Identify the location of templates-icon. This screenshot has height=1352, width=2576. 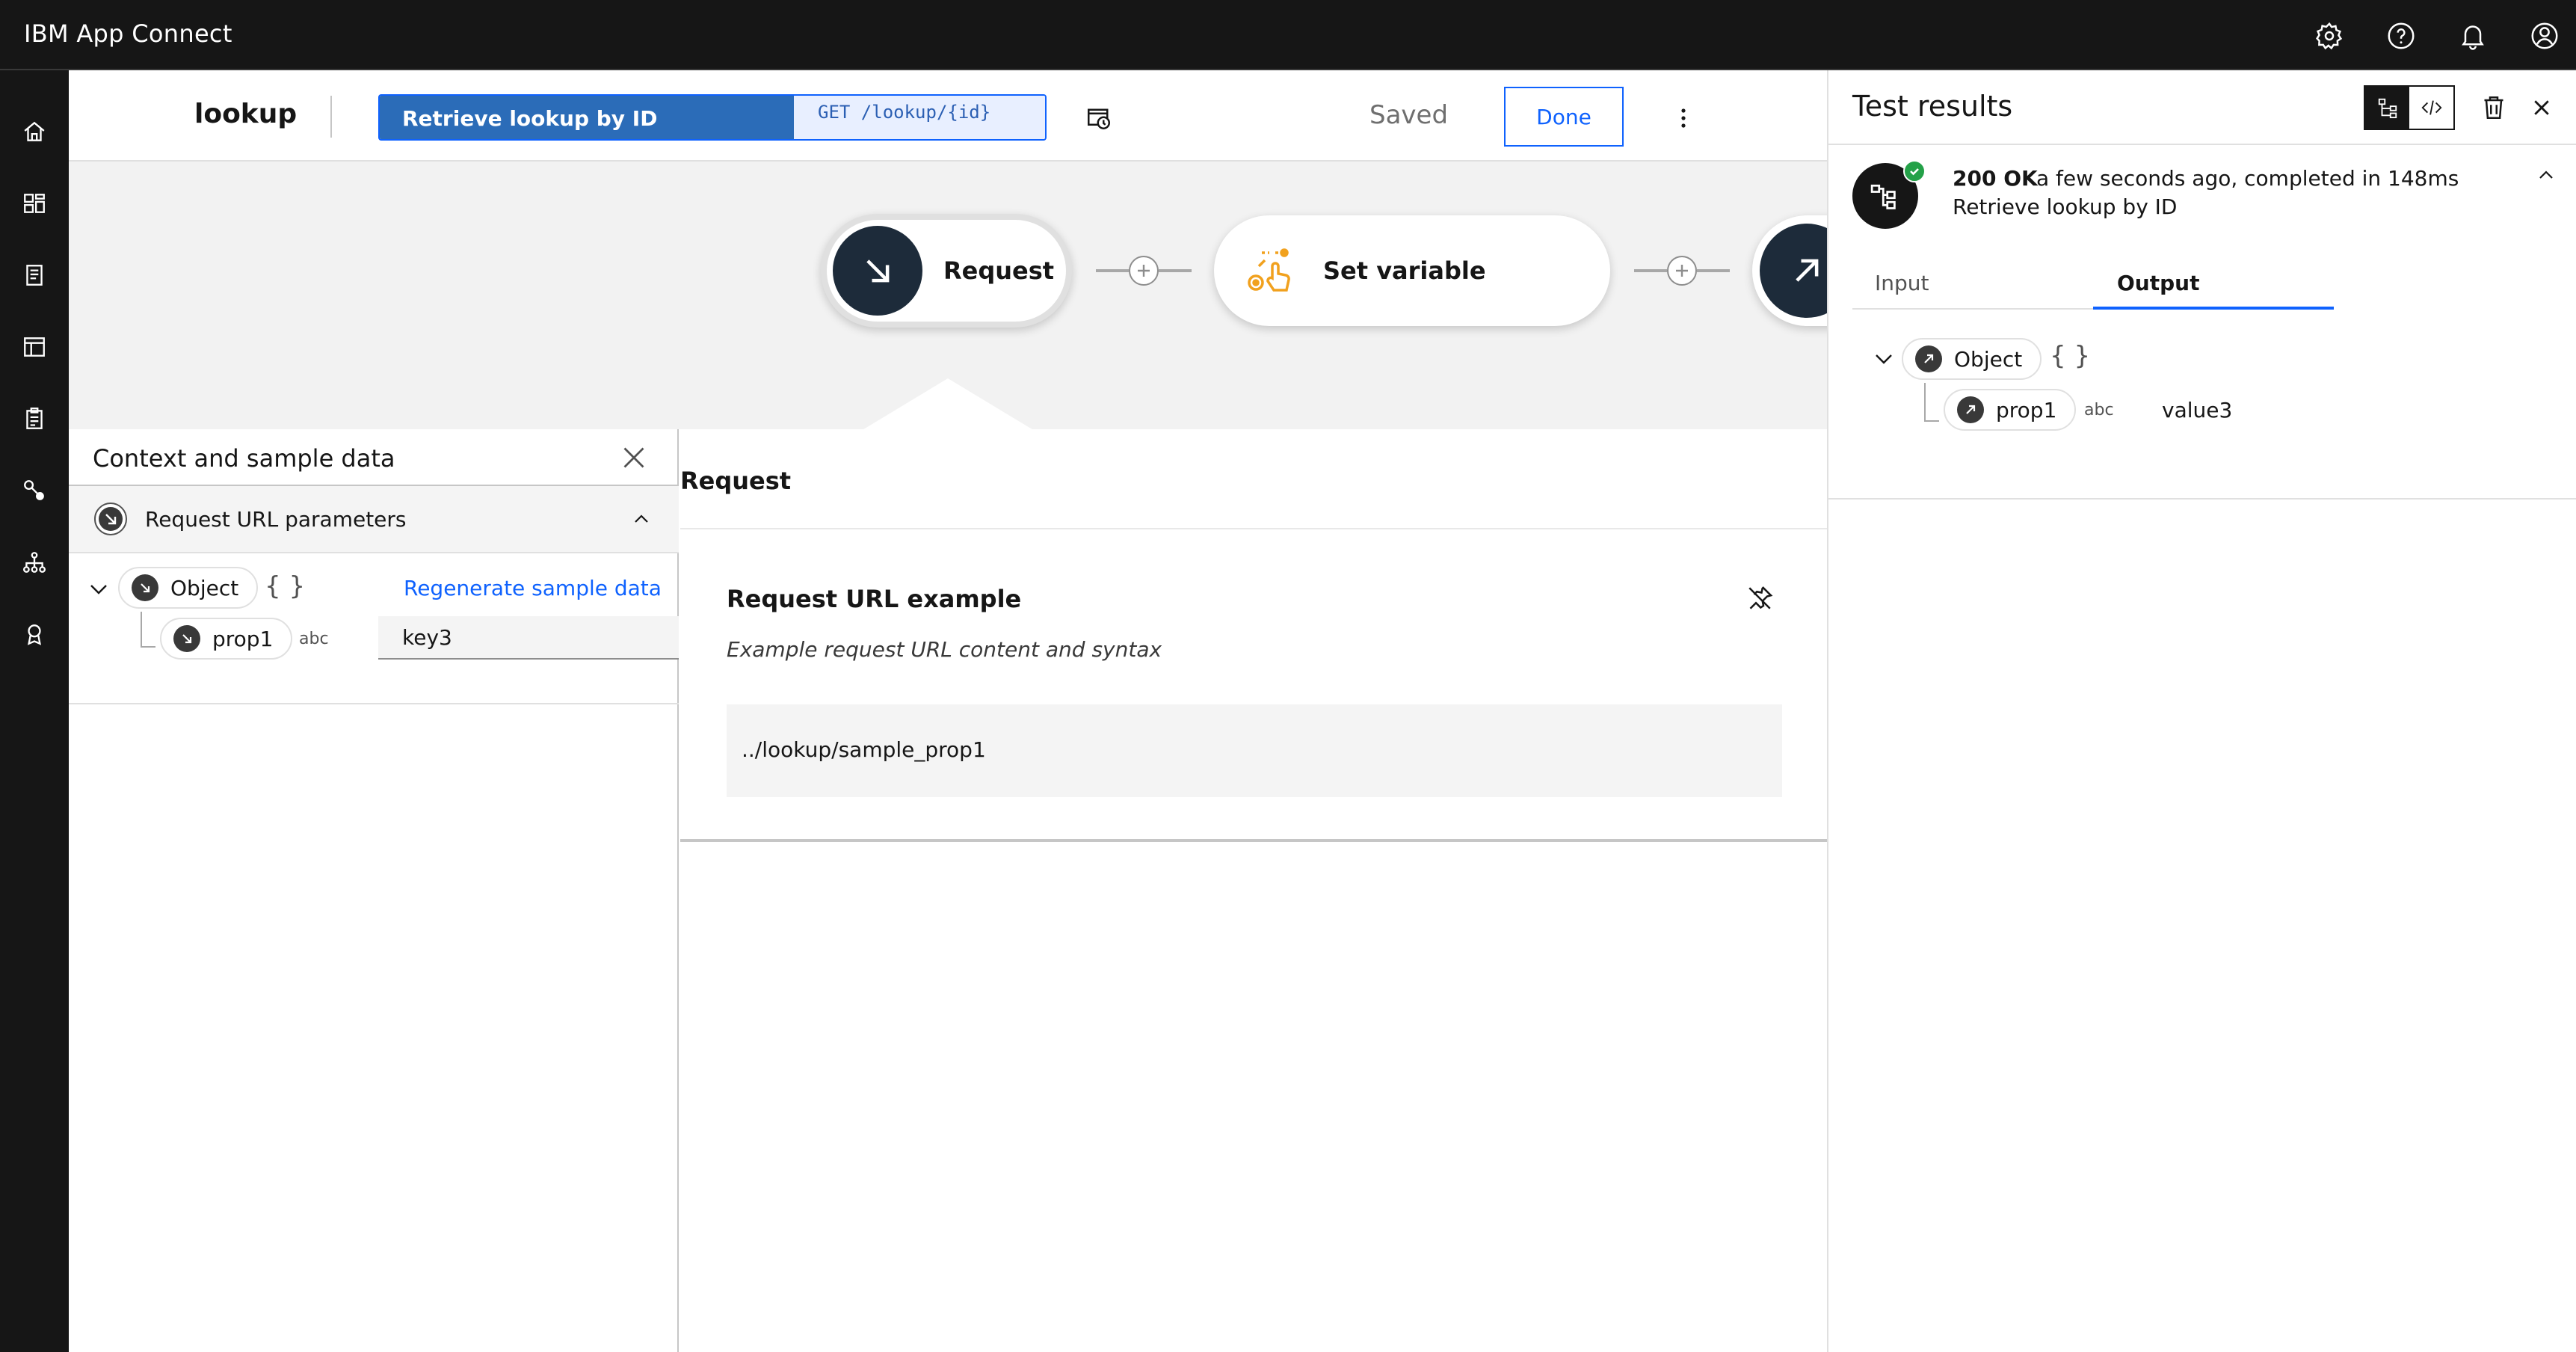
(34, 347).